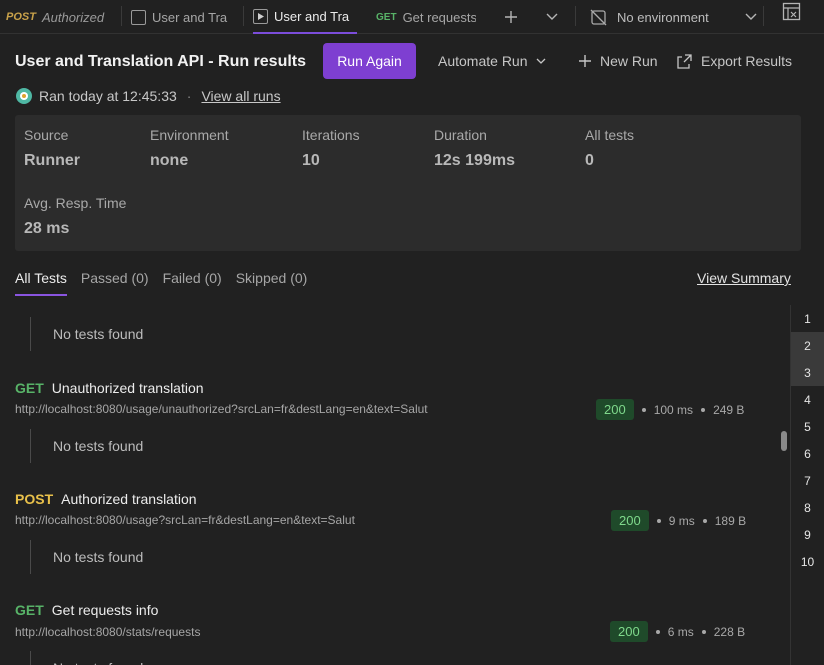  What do you see at coordinates (34, 499) in the screenshot?
I see `request-method: POST` at bounding box center [34, 499].